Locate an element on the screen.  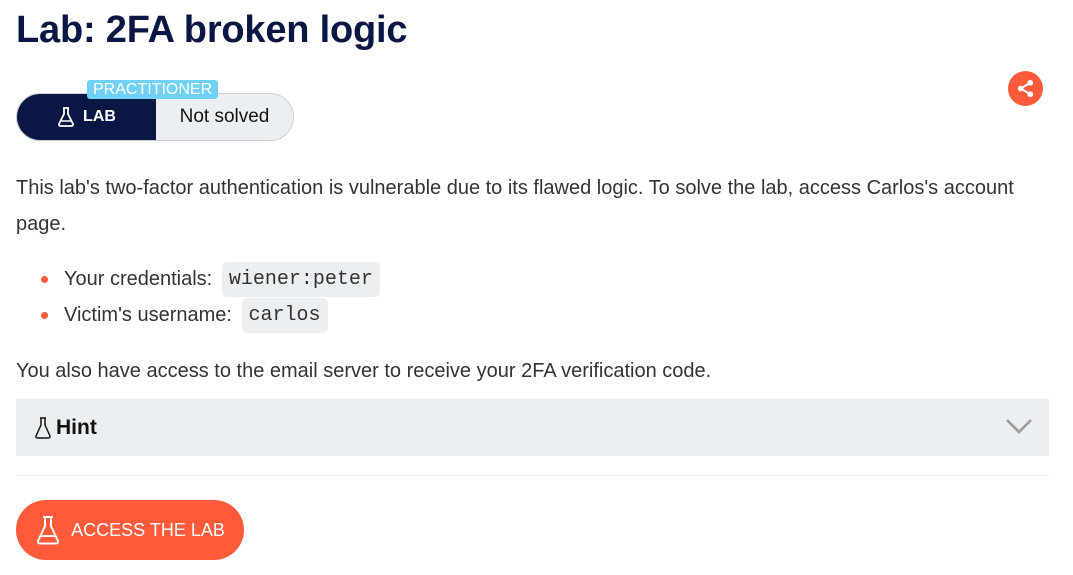
access-lab-button: ACCESS THE LAB is located at coordinates (130, 530).